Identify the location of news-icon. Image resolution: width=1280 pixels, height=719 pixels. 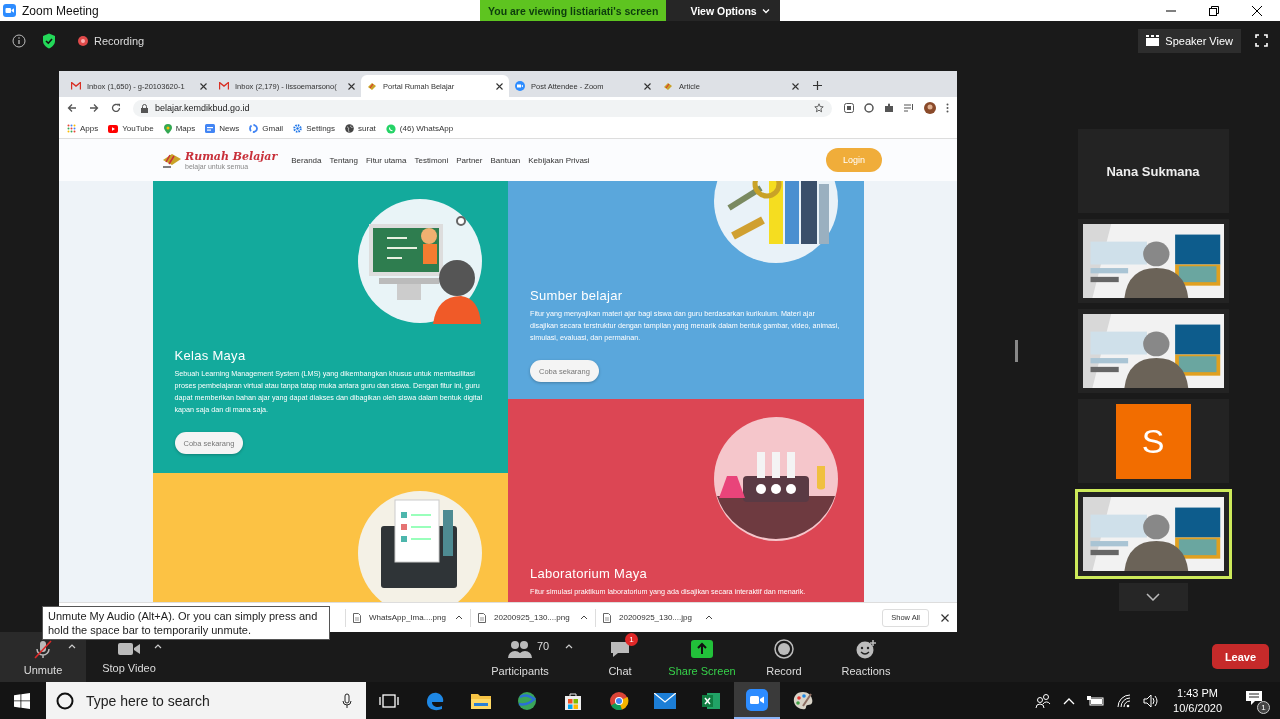
(210, 128).